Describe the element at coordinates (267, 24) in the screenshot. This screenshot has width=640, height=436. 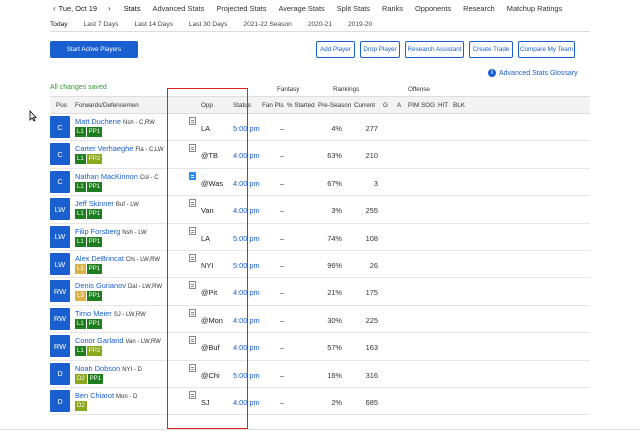
I see `period-2021-22: 2021-22 Season` at that location.